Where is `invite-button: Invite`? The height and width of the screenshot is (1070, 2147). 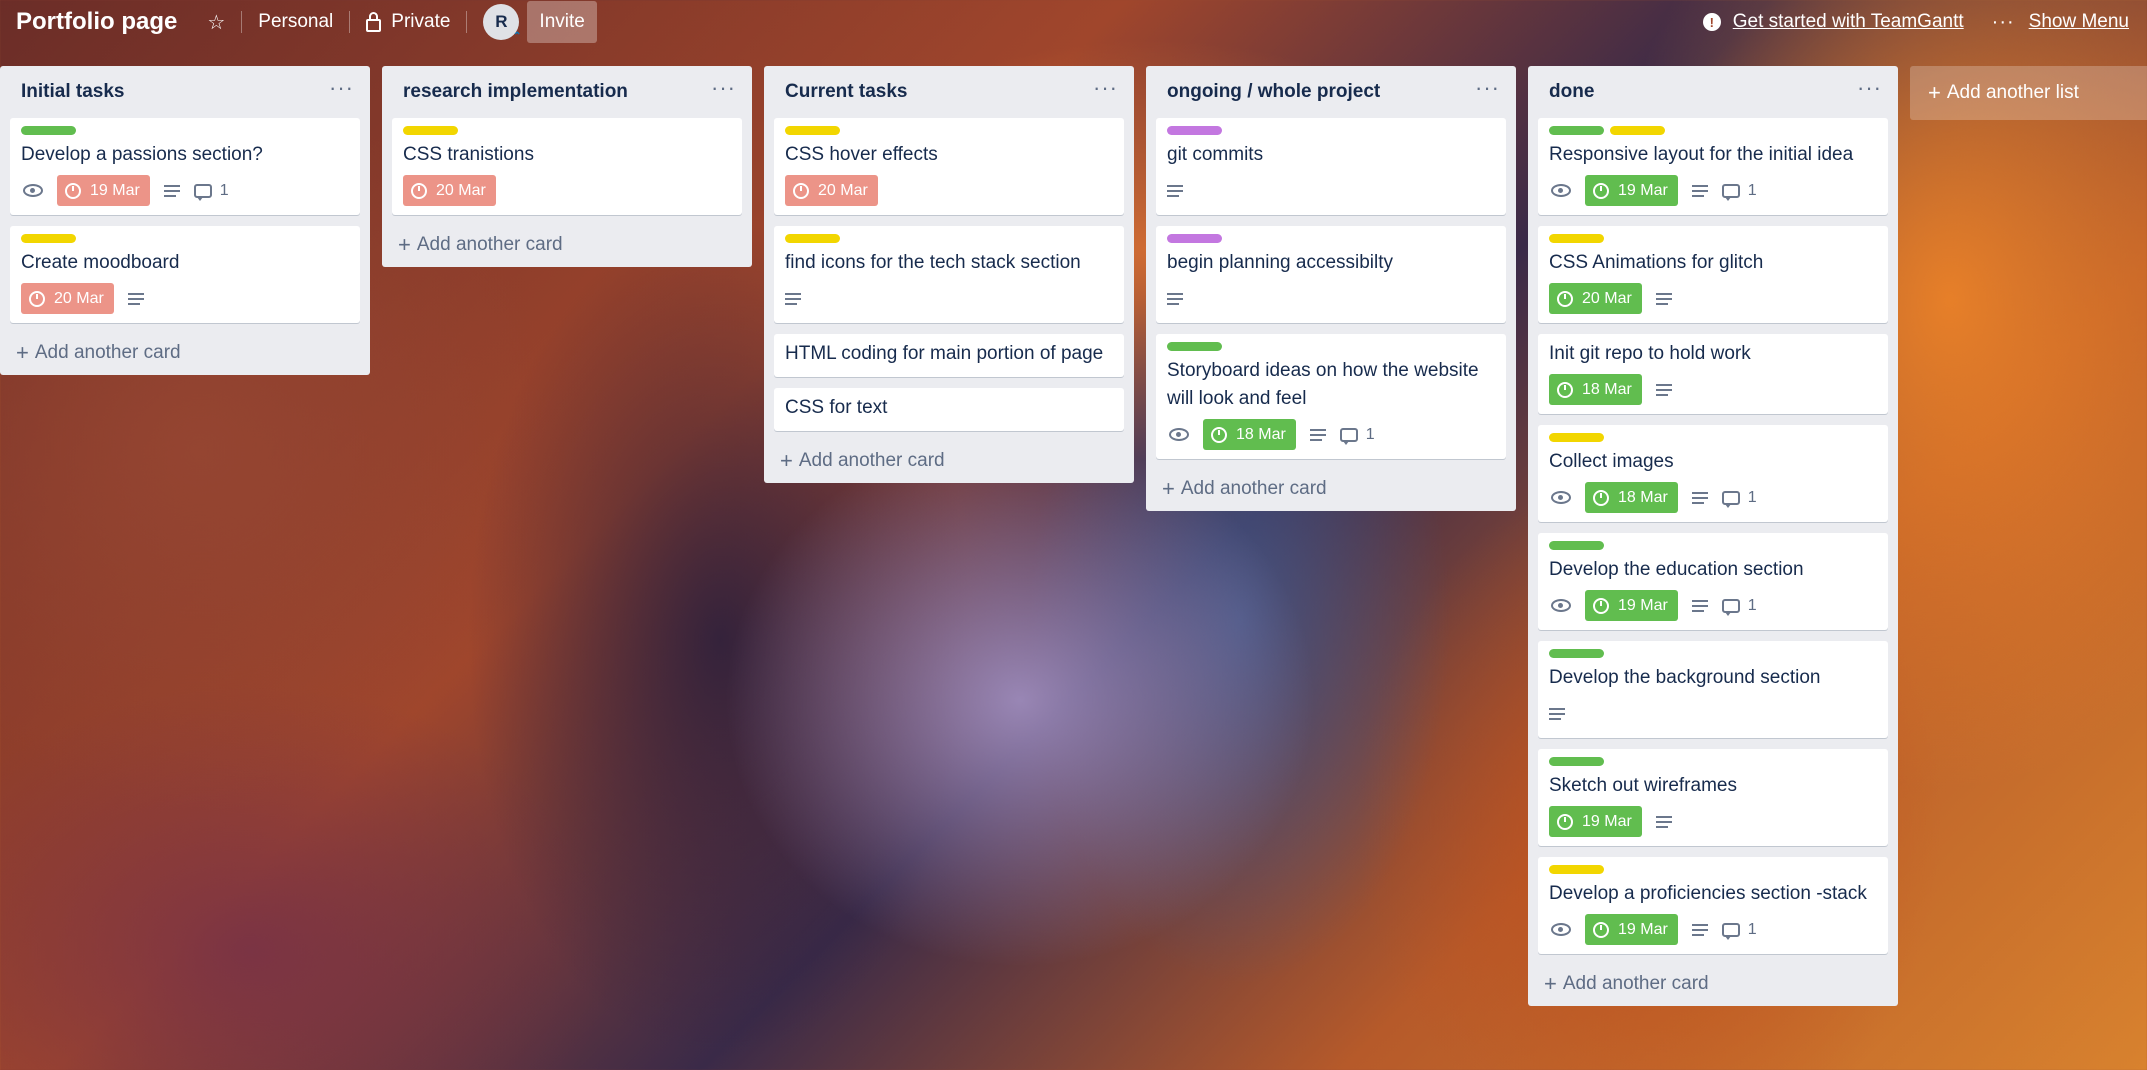 invite-button: Invite is located at coordinates (562, 22).